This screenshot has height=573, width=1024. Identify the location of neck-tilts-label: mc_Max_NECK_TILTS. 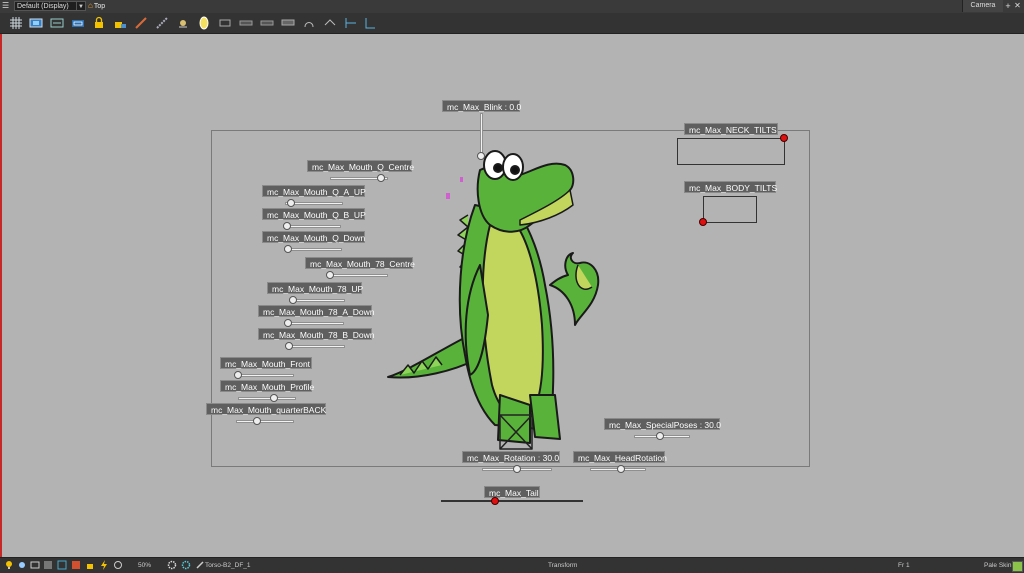
(731, 129).